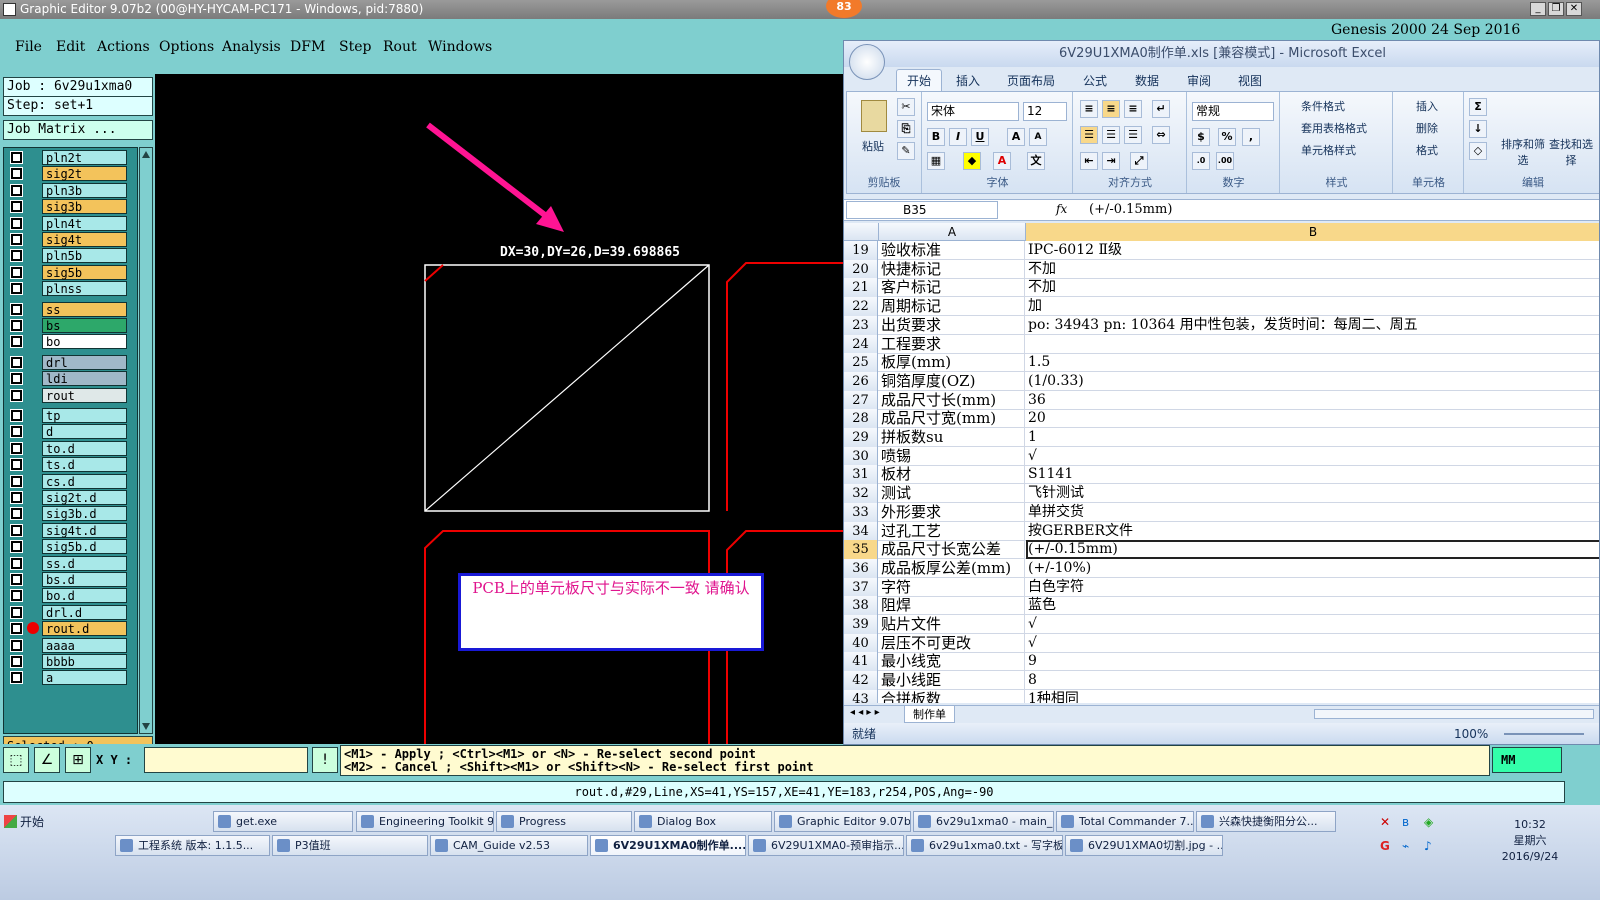 Image resolution: width=1600 pixels, height=900 pixels. Describe the element at coordinates (861, 232) in the screenshot. I see `select-all-corner` at that location.